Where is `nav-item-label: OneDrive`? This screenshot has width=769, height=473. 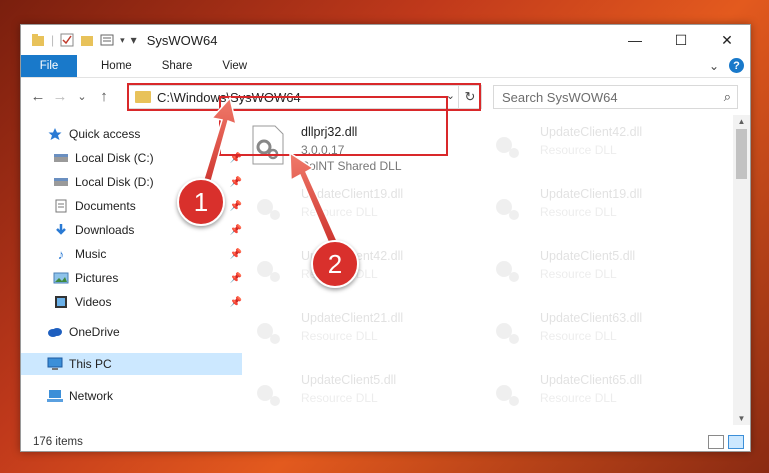
nav-item-label: OneDrive is located at coordinates (94, 332).